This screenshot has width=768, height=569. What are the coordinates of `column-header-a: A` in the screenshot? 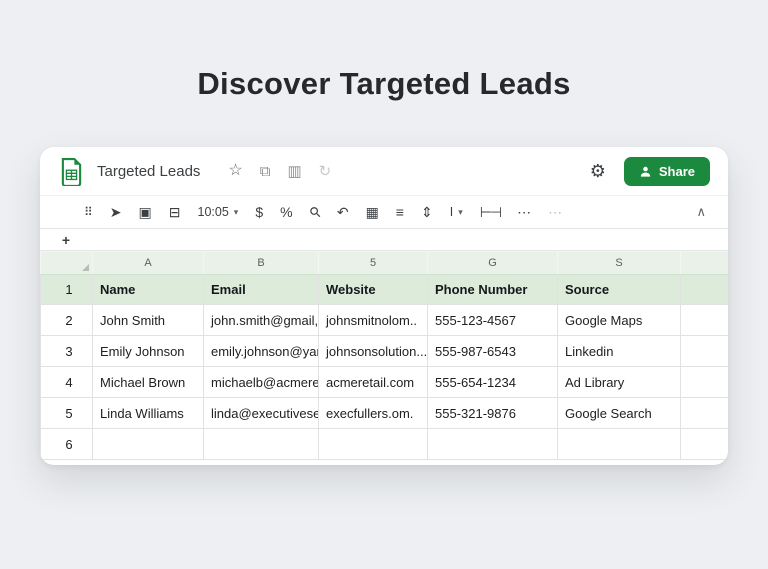 It's located at (148, 263).